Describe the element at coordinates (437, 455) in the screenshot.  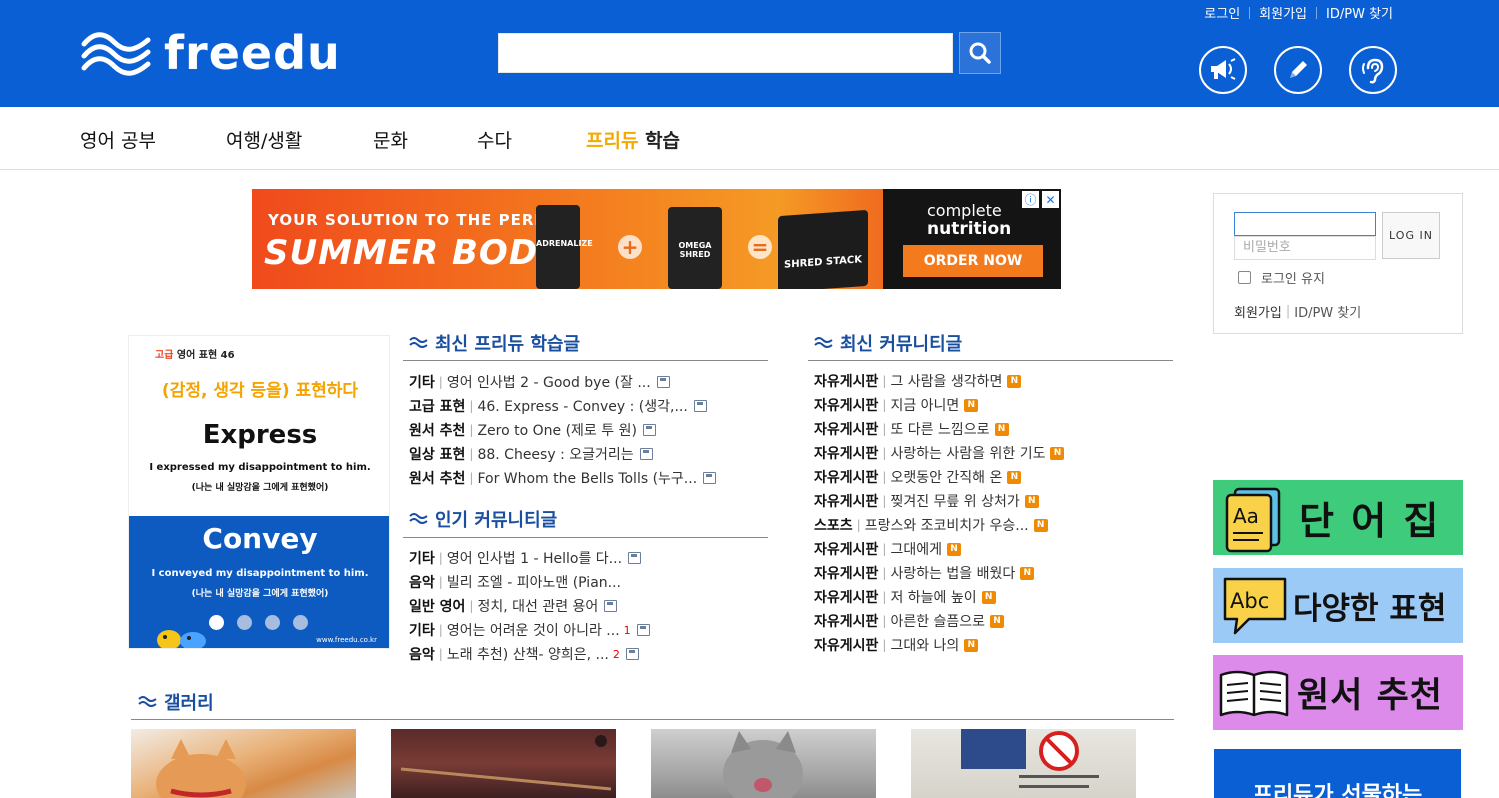
I see `item-category: 일상 표현` at that location.